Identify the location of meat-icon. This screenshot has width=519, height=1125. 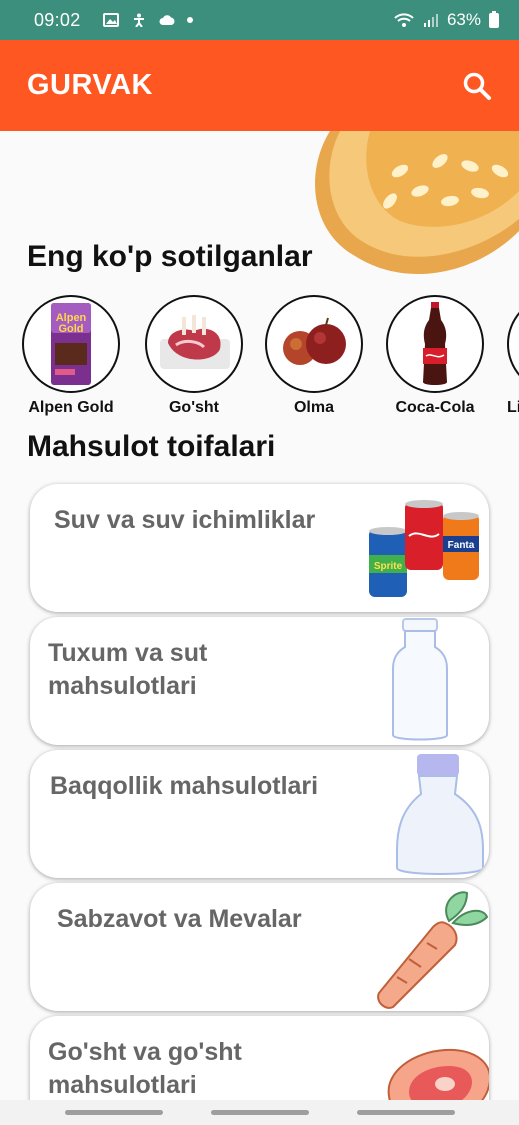
(195, 342).